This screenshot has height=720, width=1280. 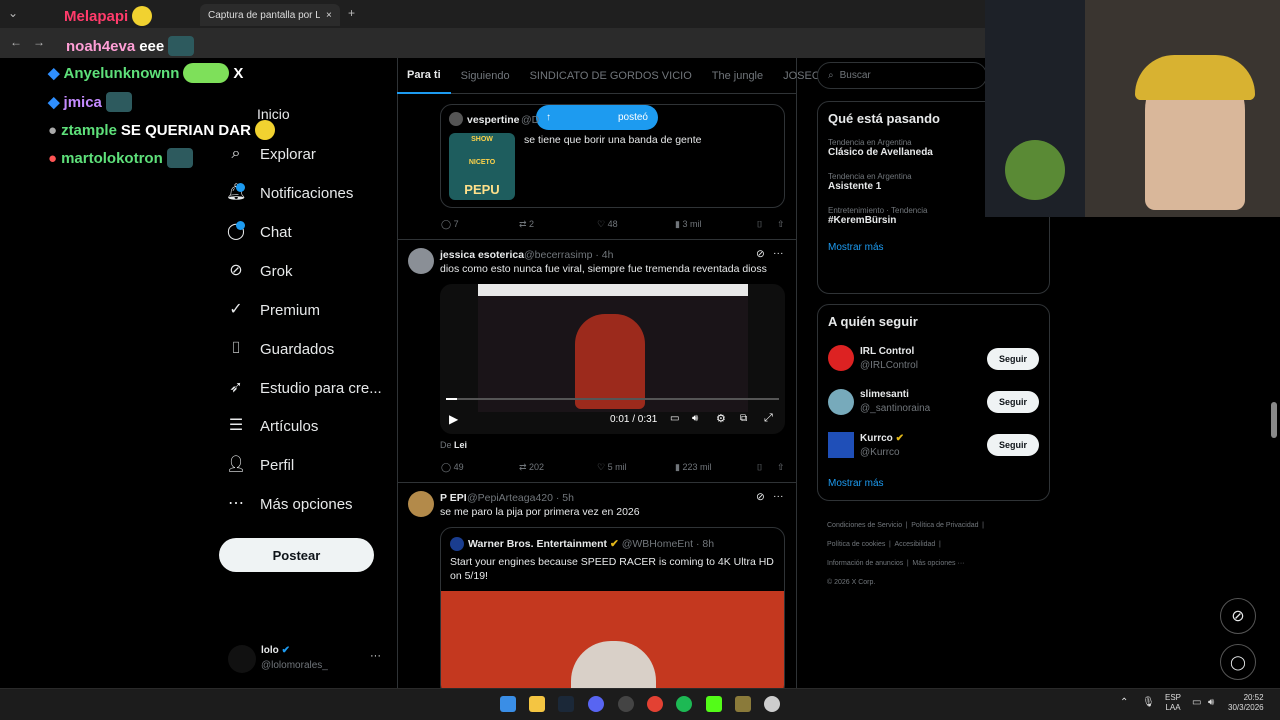 What do you see at coordinates (271, 154) in the screenshot?
I see `nav-explore: ⌕ Explorar` at bounding box center [271, 154].